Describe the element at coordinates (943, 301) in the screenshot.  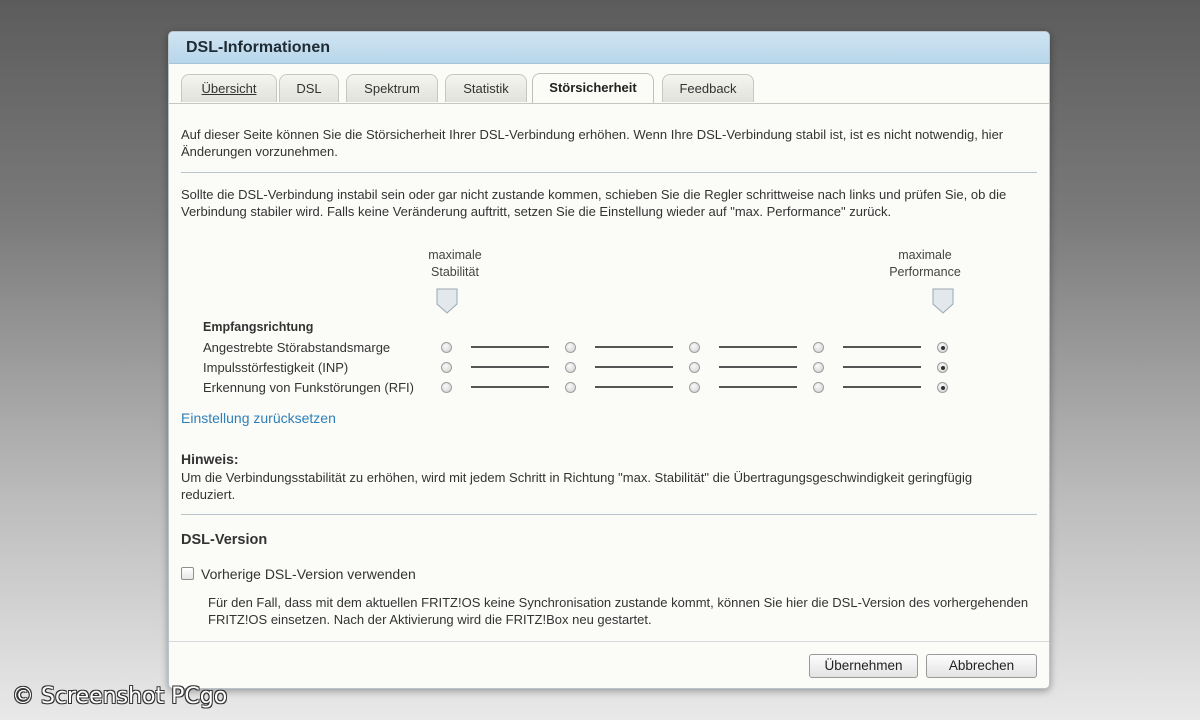
I see `performance-marker-icon` at that location.